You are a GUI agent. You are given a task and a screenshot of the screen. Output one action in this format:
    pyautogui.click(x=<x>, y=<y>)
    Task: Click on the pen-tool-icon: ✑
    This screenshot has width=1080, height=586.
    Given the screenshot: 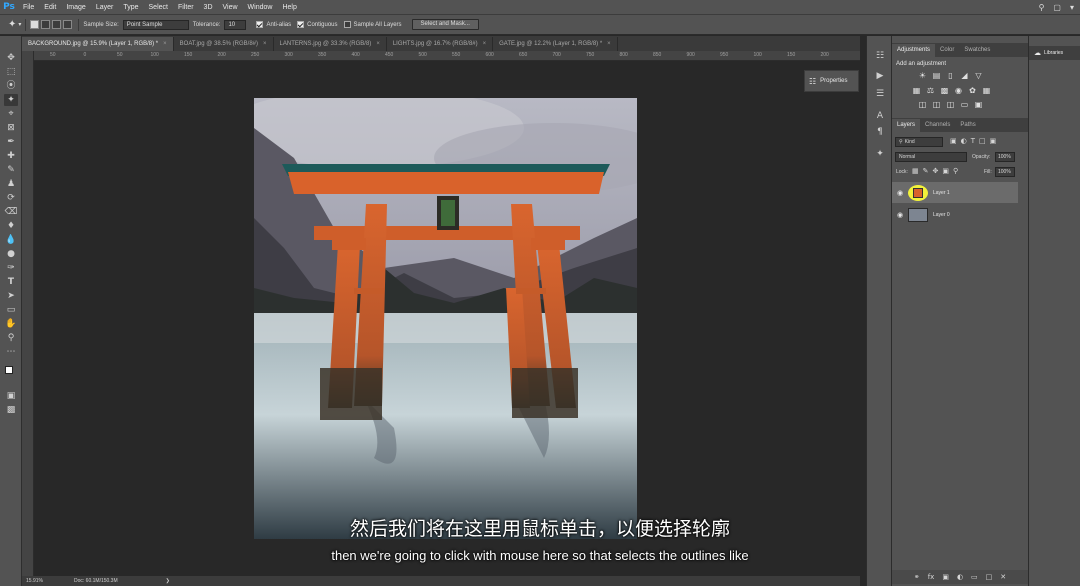 What is the action you would take?
    pyautogui.click(x=11, y=268)
    